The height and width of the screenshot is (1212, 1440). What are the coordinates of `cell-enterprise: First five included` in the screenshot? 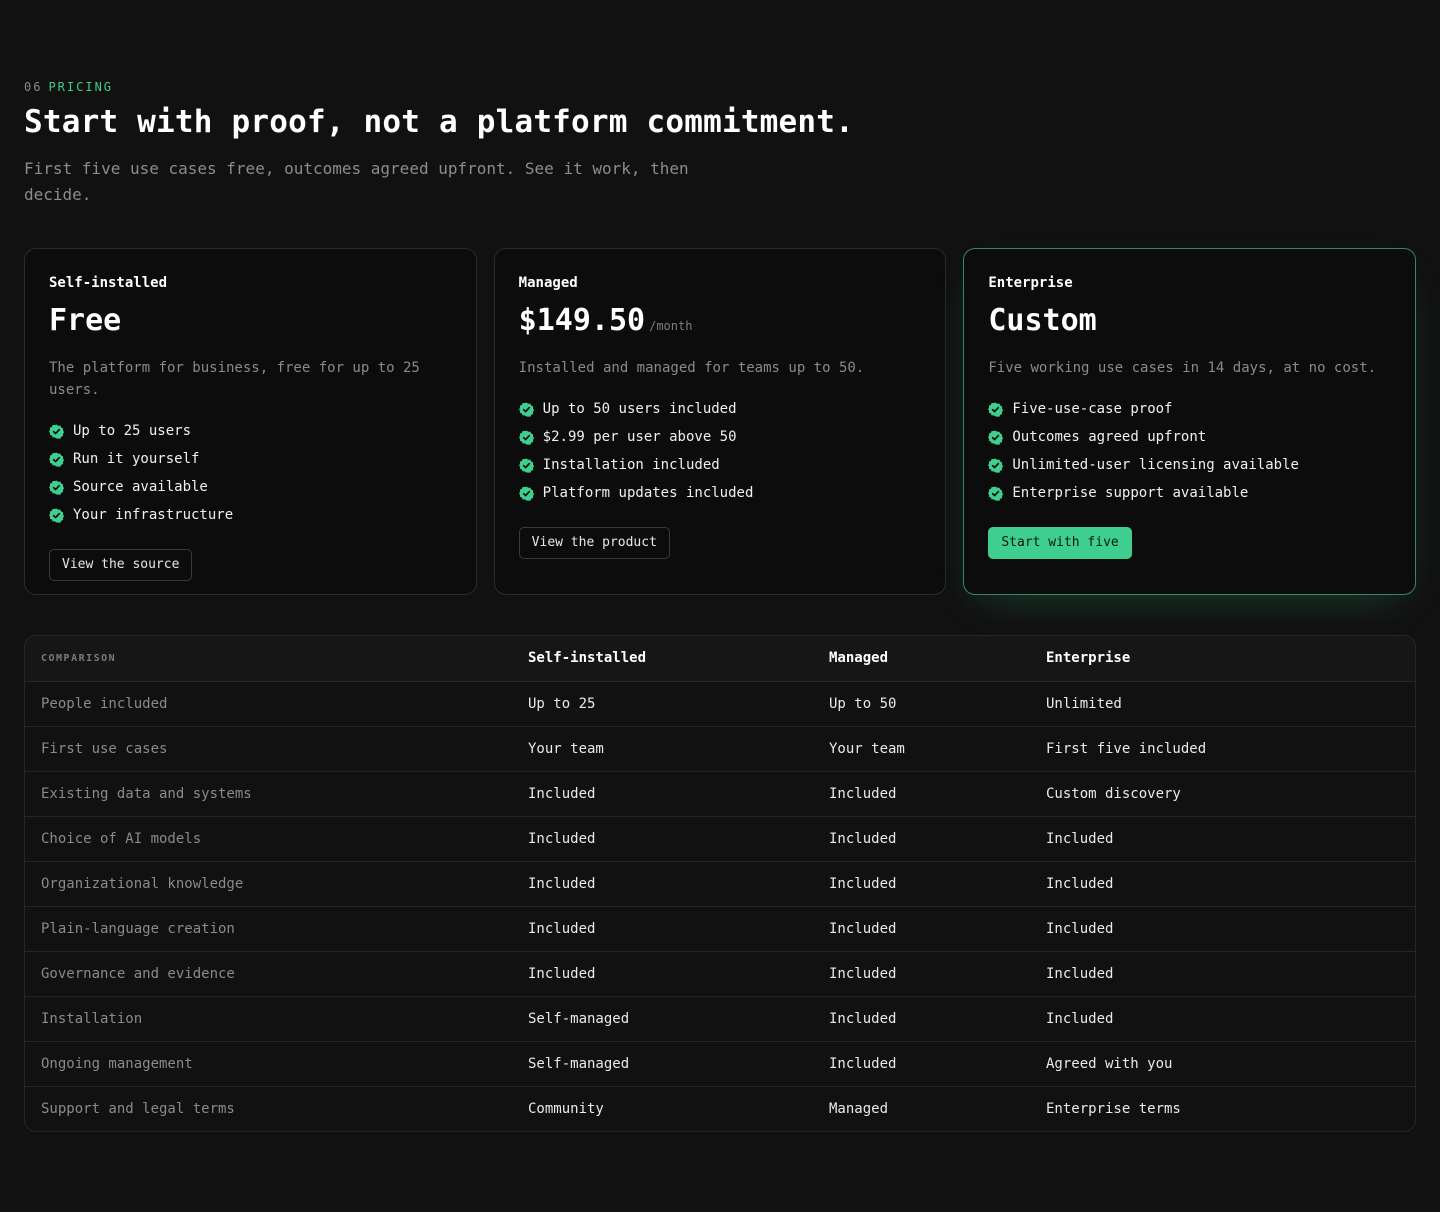 It's located at (1222, 749).